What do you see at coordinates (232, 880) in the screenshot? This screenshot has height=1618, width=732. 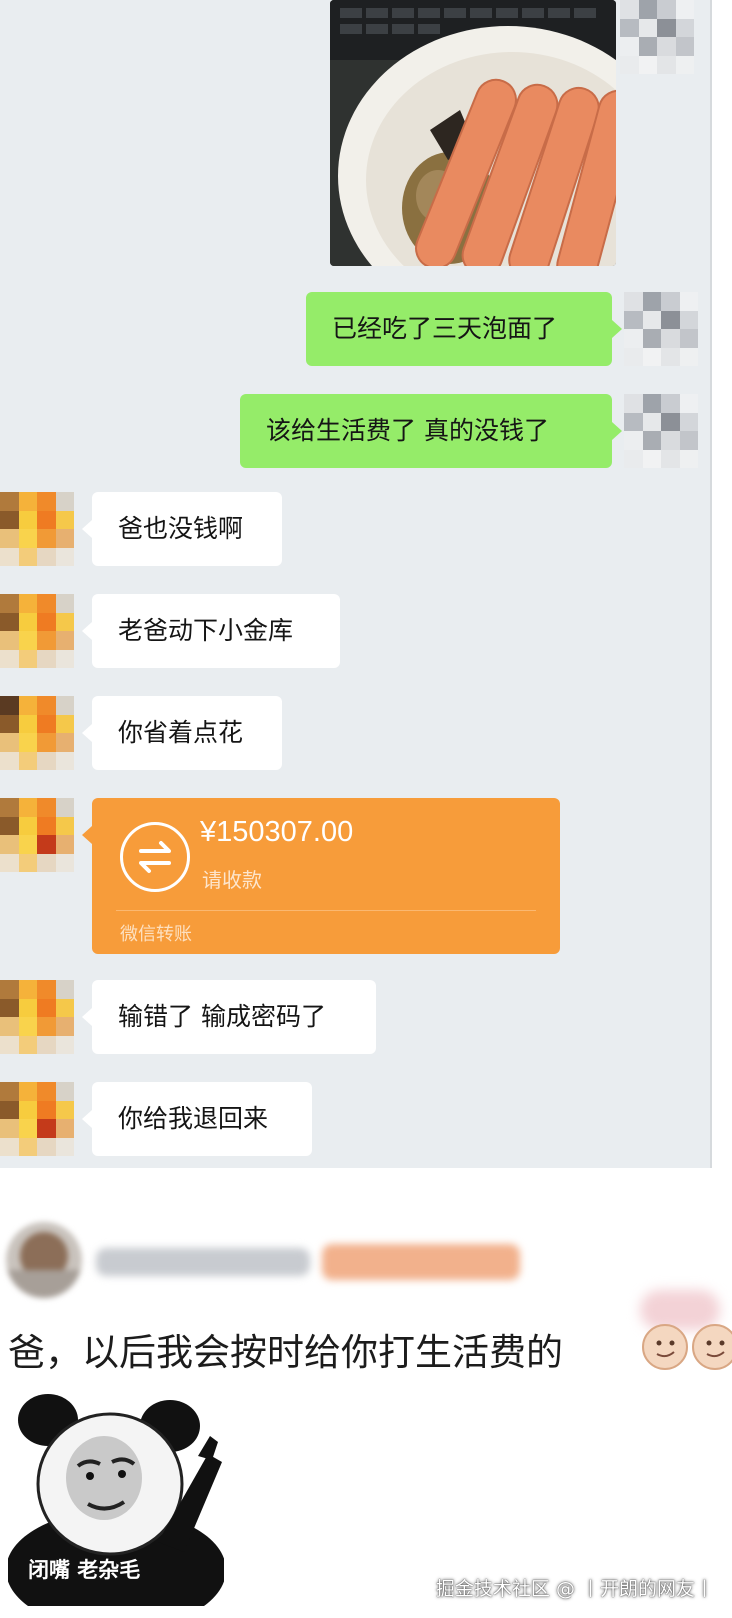 I see `transfer-status: 请收款` at bounding box center [232, 880].